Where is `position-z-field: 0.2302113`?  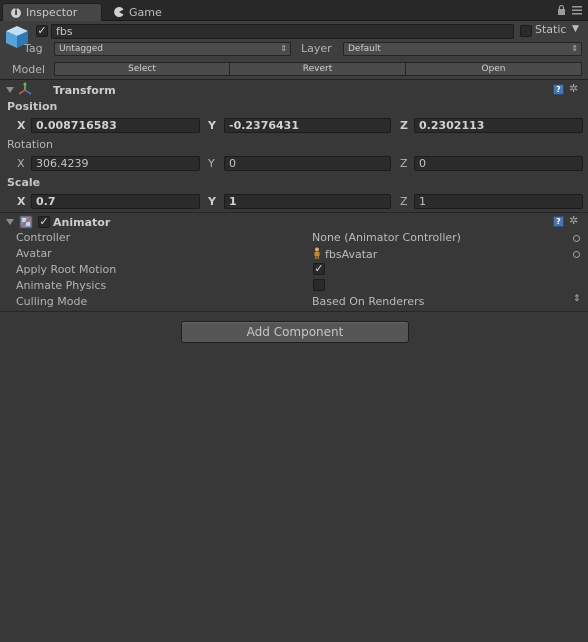
position-z-field: 0.2302113 is located at coordinates (498, 125).